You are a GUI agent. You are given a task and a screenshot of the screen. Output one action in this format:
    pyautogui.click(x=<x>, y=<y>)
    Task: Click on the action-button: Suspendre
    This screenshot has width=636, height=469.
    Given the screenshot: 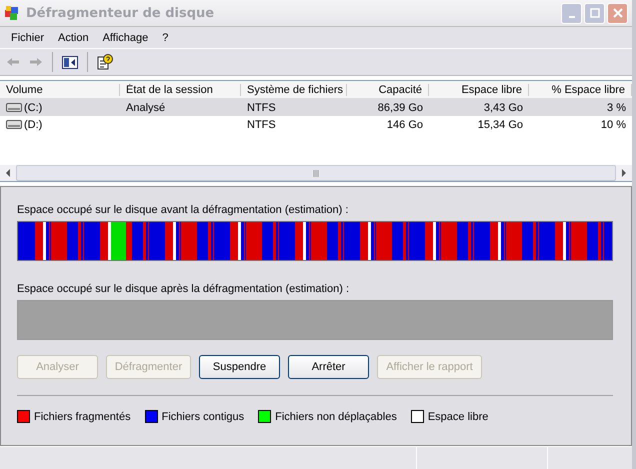 What is the action you would take?
    pyautogui.click(x=239, y=367)
    